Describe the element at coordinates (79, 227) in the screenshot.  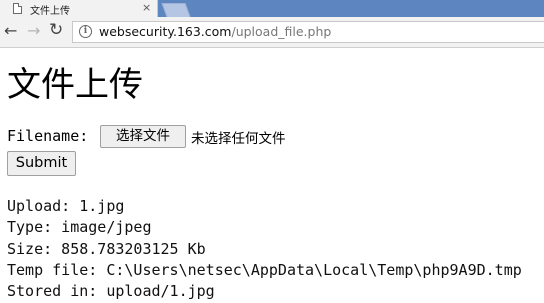
I see `result-line-type: Type: image/jpeg` at that location.